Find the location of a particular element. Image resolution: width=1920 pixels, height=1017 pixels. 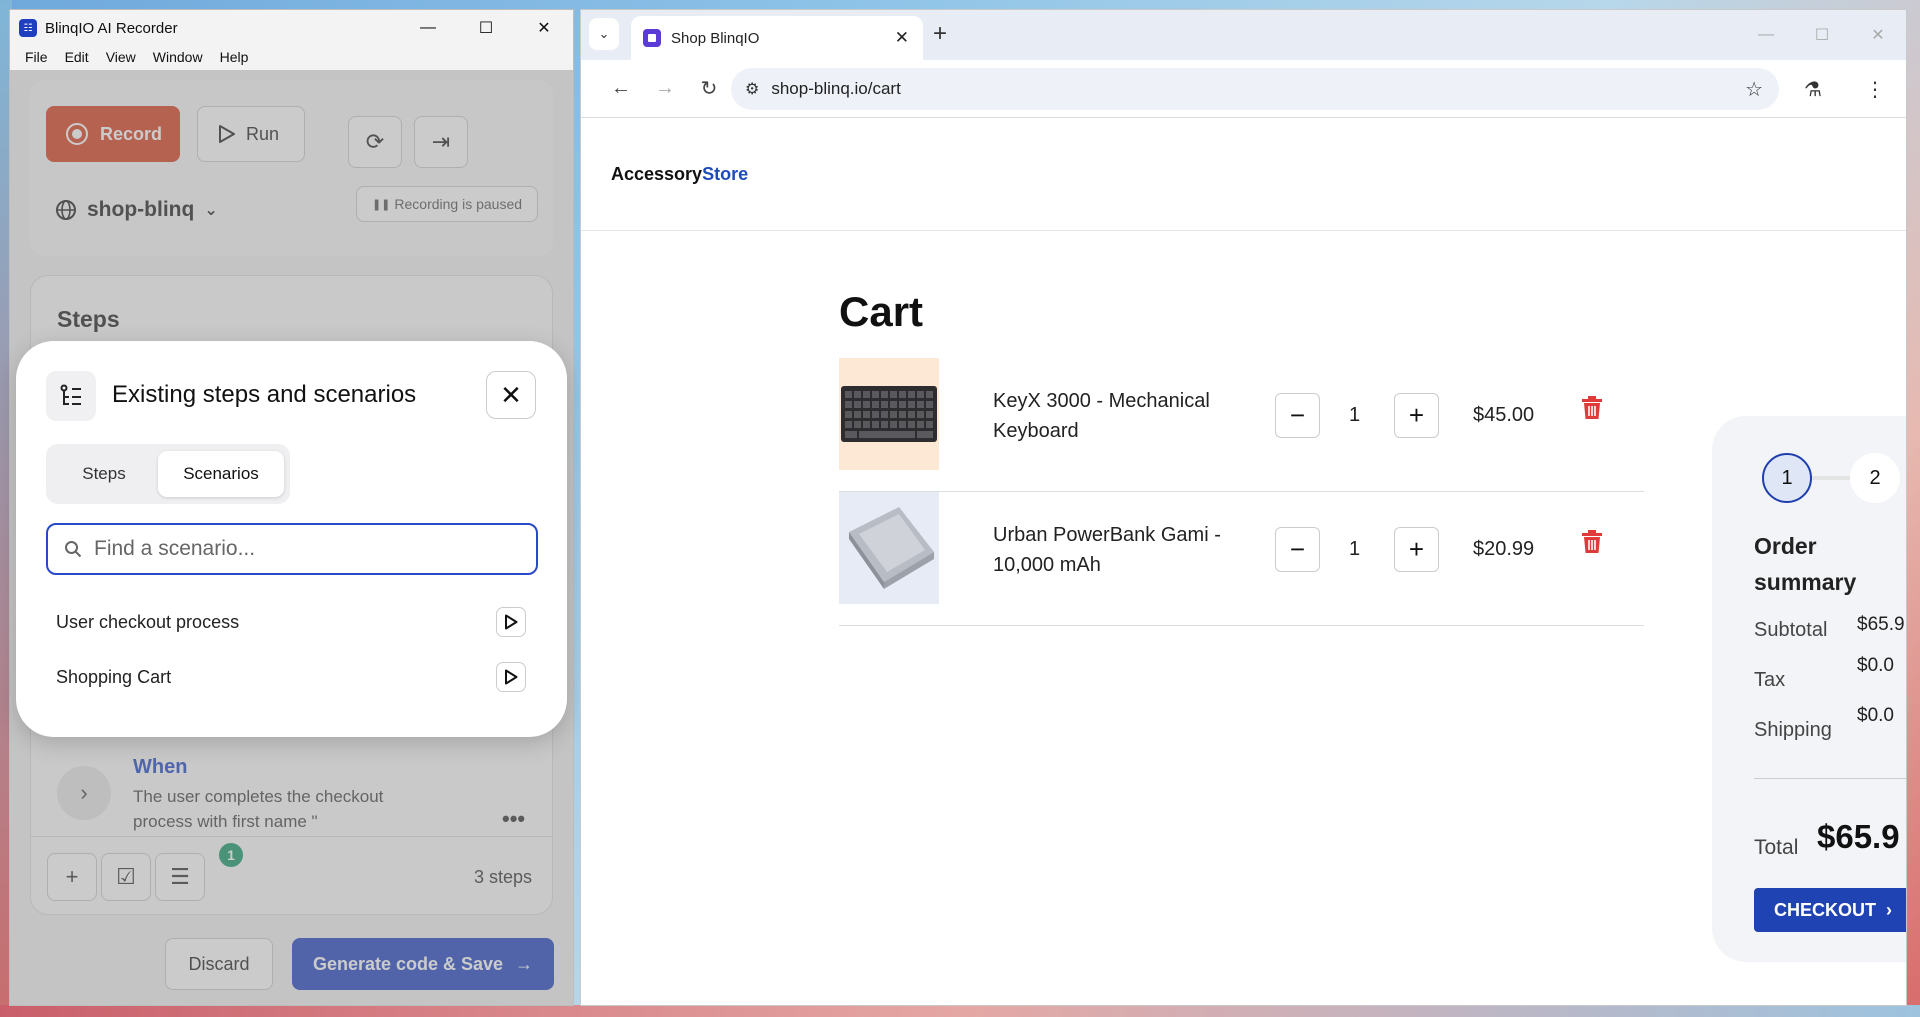

menu-view: View is located at coordinates (120, 57).